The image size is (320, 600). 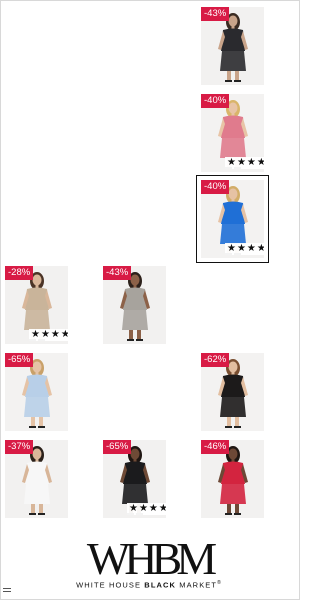 I want to click on product-tile: -37%, so click(x=36, y=479).